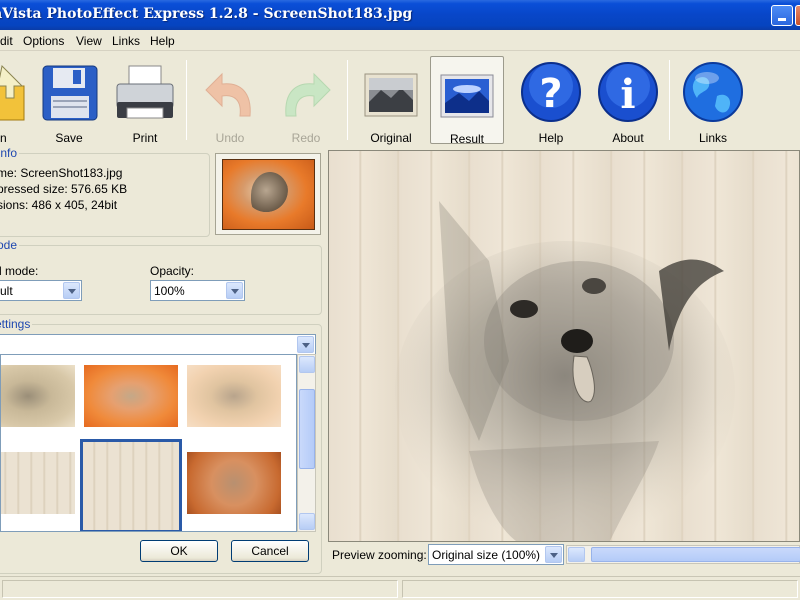 The height and width of the screenshot is (600, 800). Describe the element at coordinates (551, 138) in the screenshot. I see `help-label: Help` at that location.